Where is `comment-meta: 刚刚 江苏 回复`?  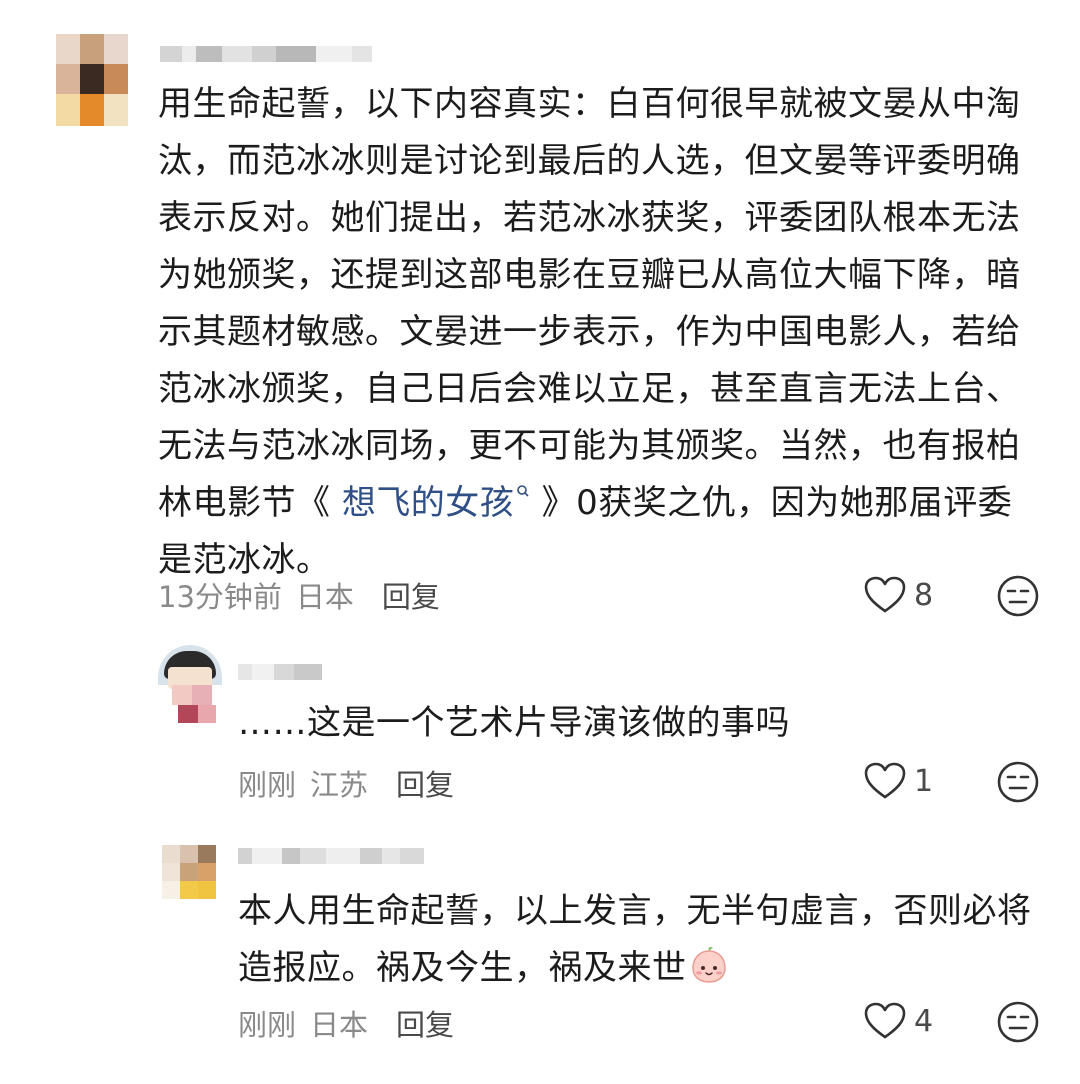 comment-meta: 刚刚 江苏 回复 is located at coordinates (346, 783).